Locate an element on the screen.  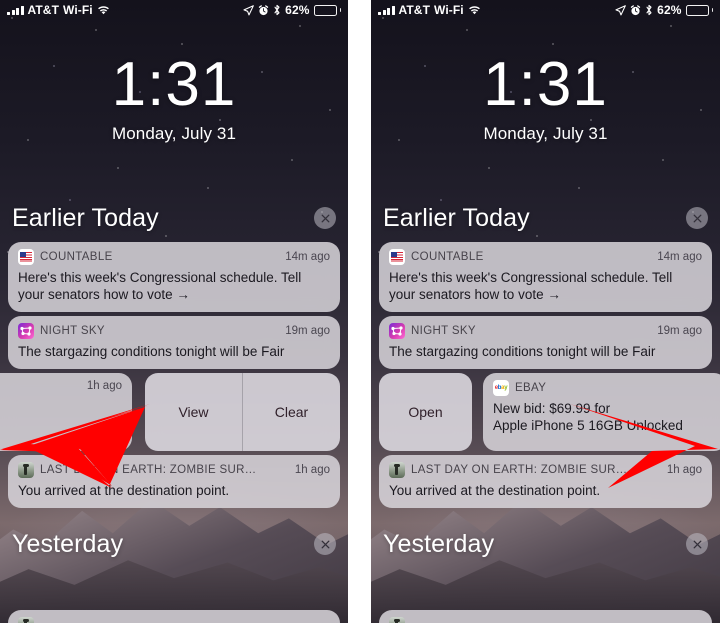
clear-button: Clear is located at coordinates (291, 412).